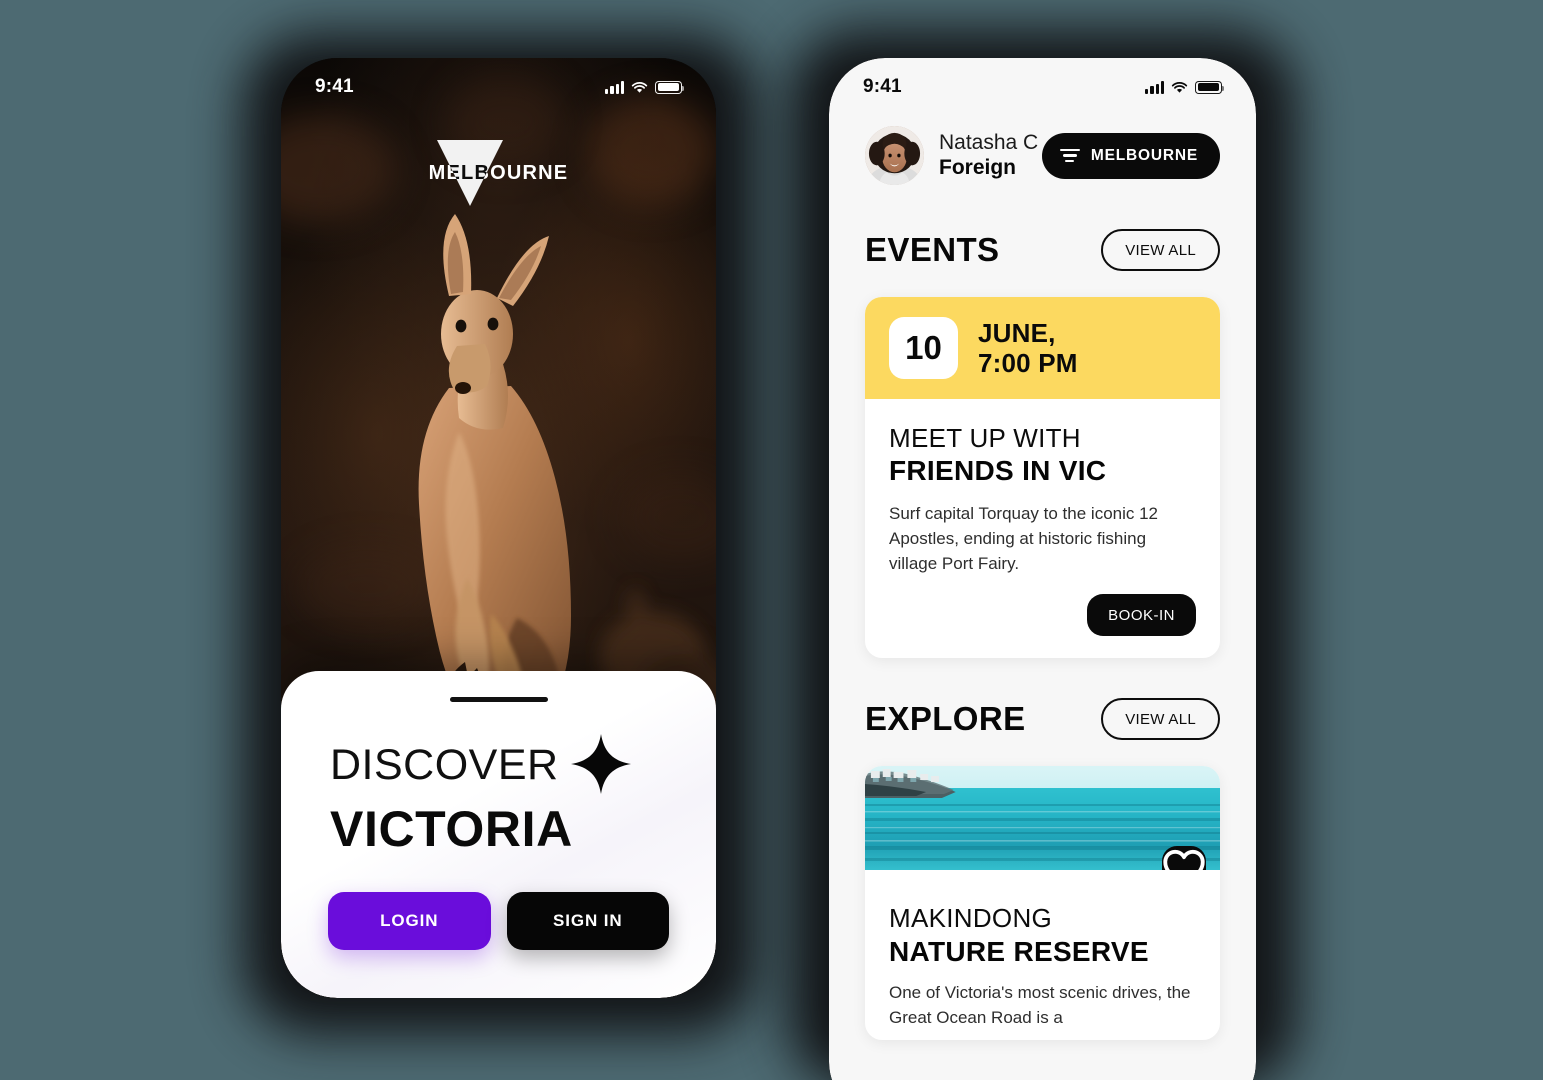  I want to click on melbourne-logo: MELBOURNE, so click(499, 173).